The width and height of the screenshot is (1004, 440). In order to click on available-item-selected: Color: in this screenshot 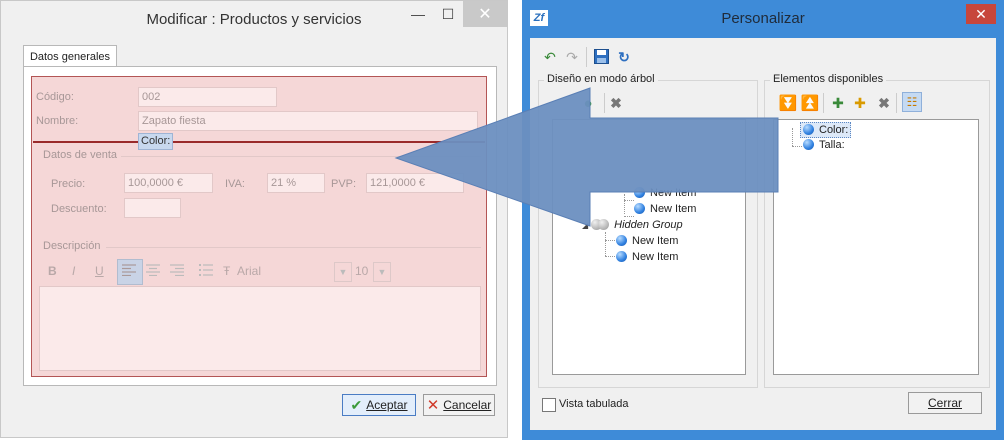, I will do `click(826, 130)`.